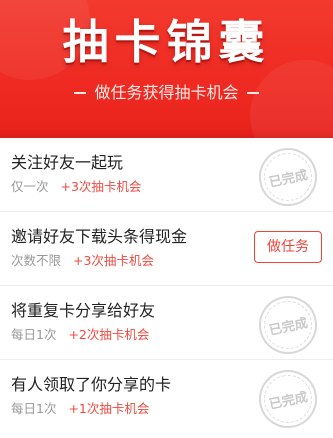 This screenshot has height=438, width=333. What do you see at coordinates (91, 384) in the screenshot?
I see `task-title: 有人领取了你分享的卡` at bounding box center [91, 384].